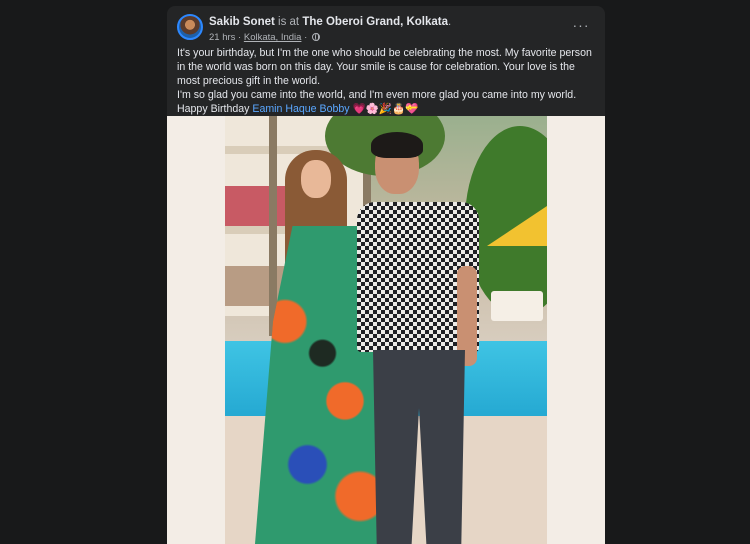  I want to click on globe-icon, so click(315, 37).